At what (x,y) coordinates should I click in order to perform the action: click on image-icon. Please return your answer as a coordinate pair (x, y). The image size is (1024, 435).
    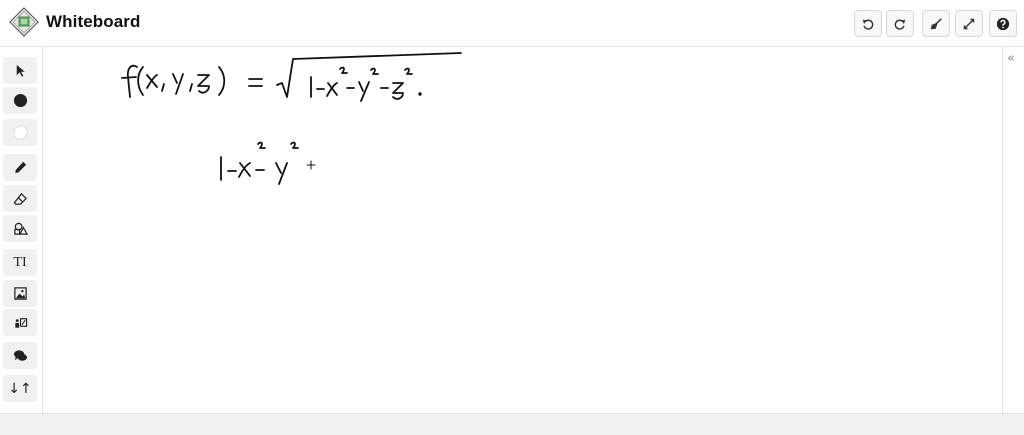
    Looking at the image, I should click on (20, 293).